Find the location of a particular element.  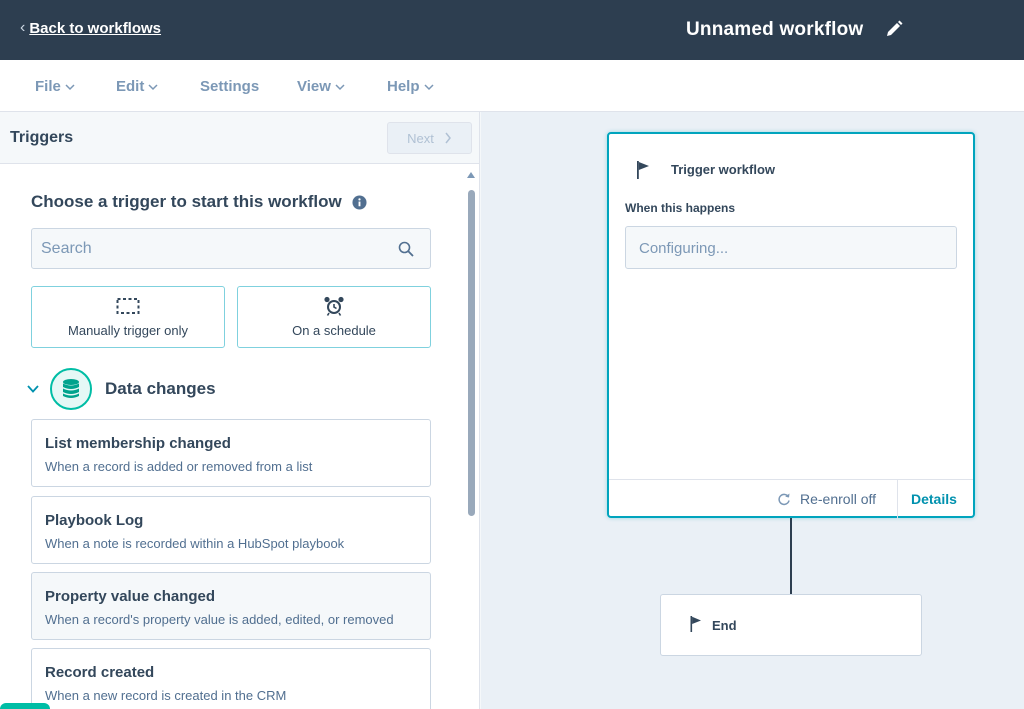

trigger-option-title: Playbook Log is located at coordinates (94, 520).